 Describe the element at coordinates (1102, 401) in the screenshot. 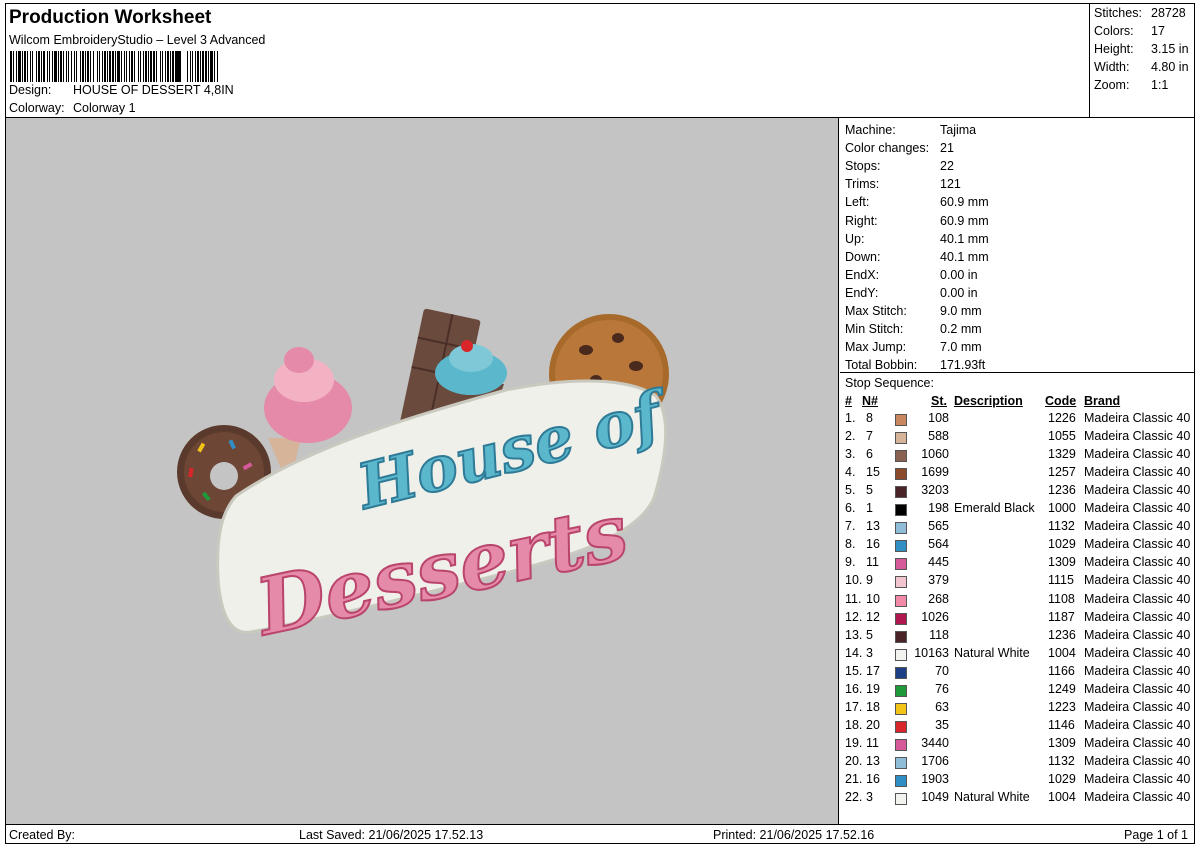

I see `column-header-brand: Brand` at that location.